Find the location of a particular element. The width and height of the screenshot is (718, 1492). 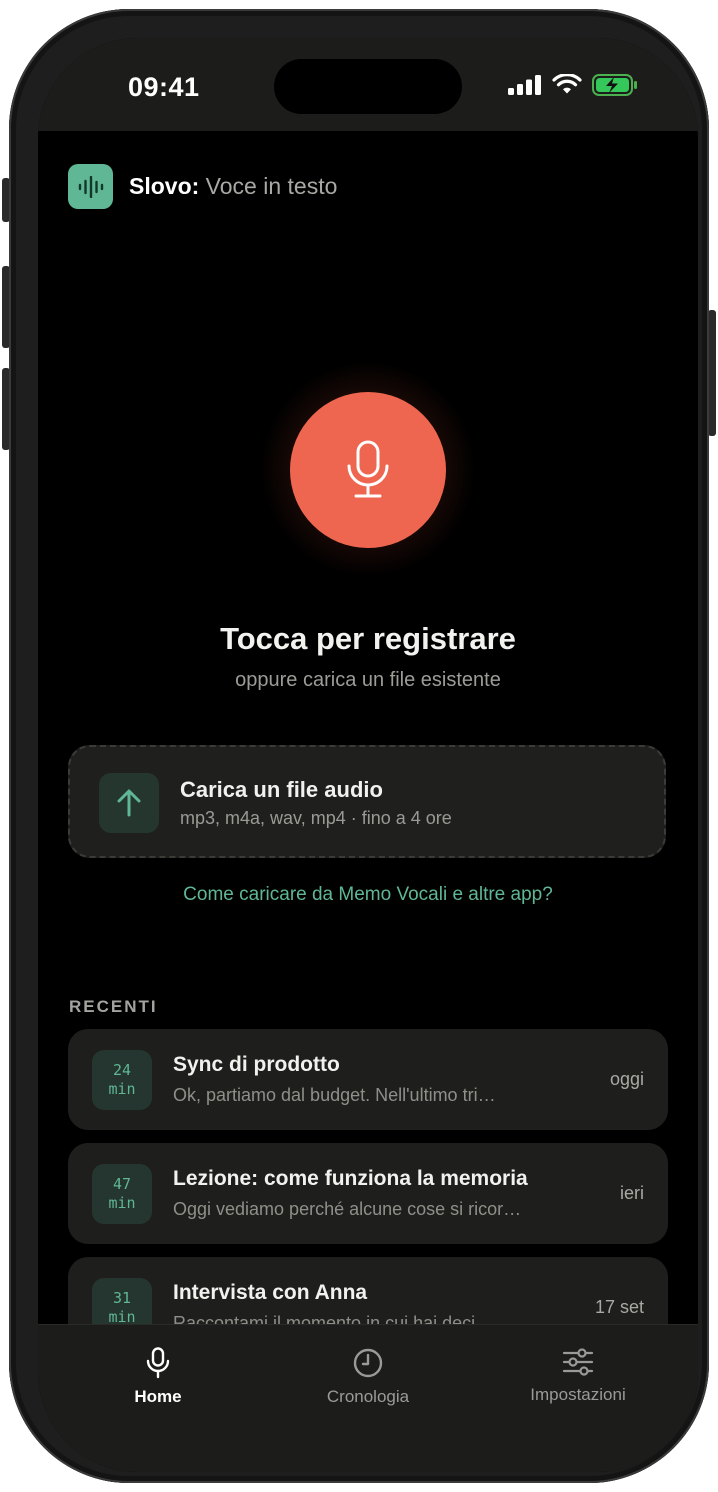

record-subtitle: oppure carica un file esistente is located at coordinates (368, 680).